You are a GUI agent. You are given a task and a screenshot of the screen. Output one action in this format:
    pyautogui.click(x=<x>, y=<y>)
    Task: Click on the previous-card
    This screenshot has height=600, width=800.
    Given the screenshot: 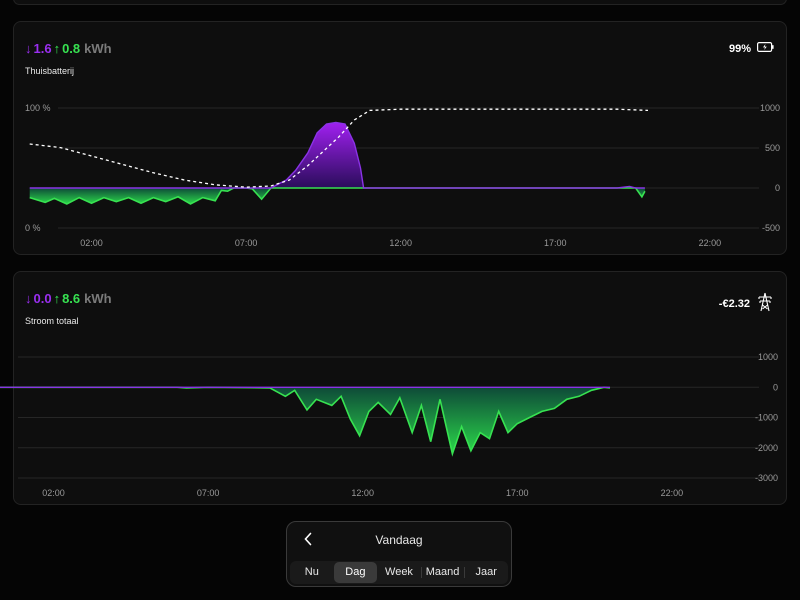 What is the action you would take?
    pyautogui.click(x=400, y=2)
    